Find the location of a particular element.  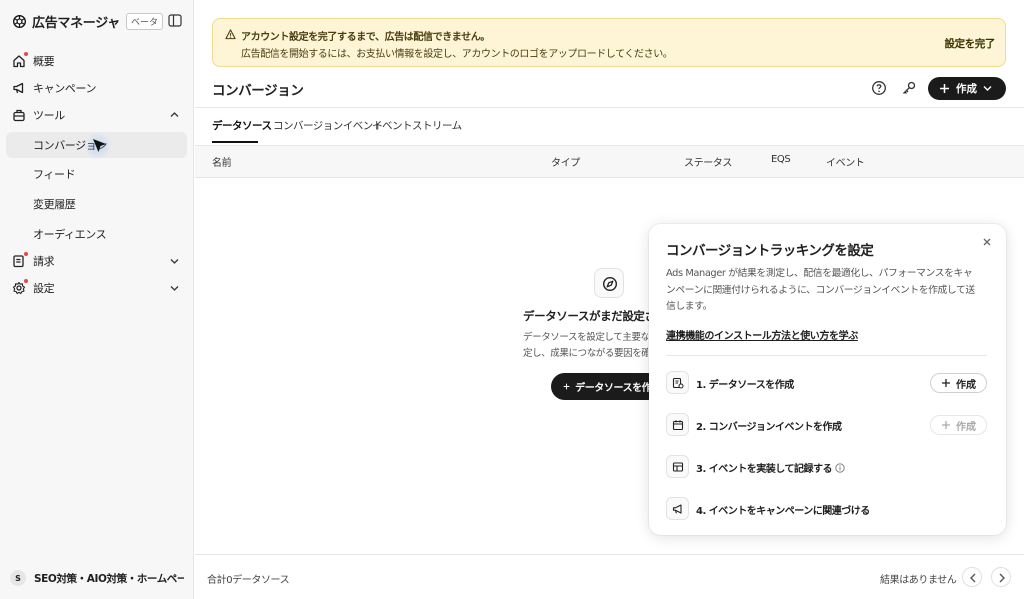

openai-logo-icon is located at coordinates (19, 21).